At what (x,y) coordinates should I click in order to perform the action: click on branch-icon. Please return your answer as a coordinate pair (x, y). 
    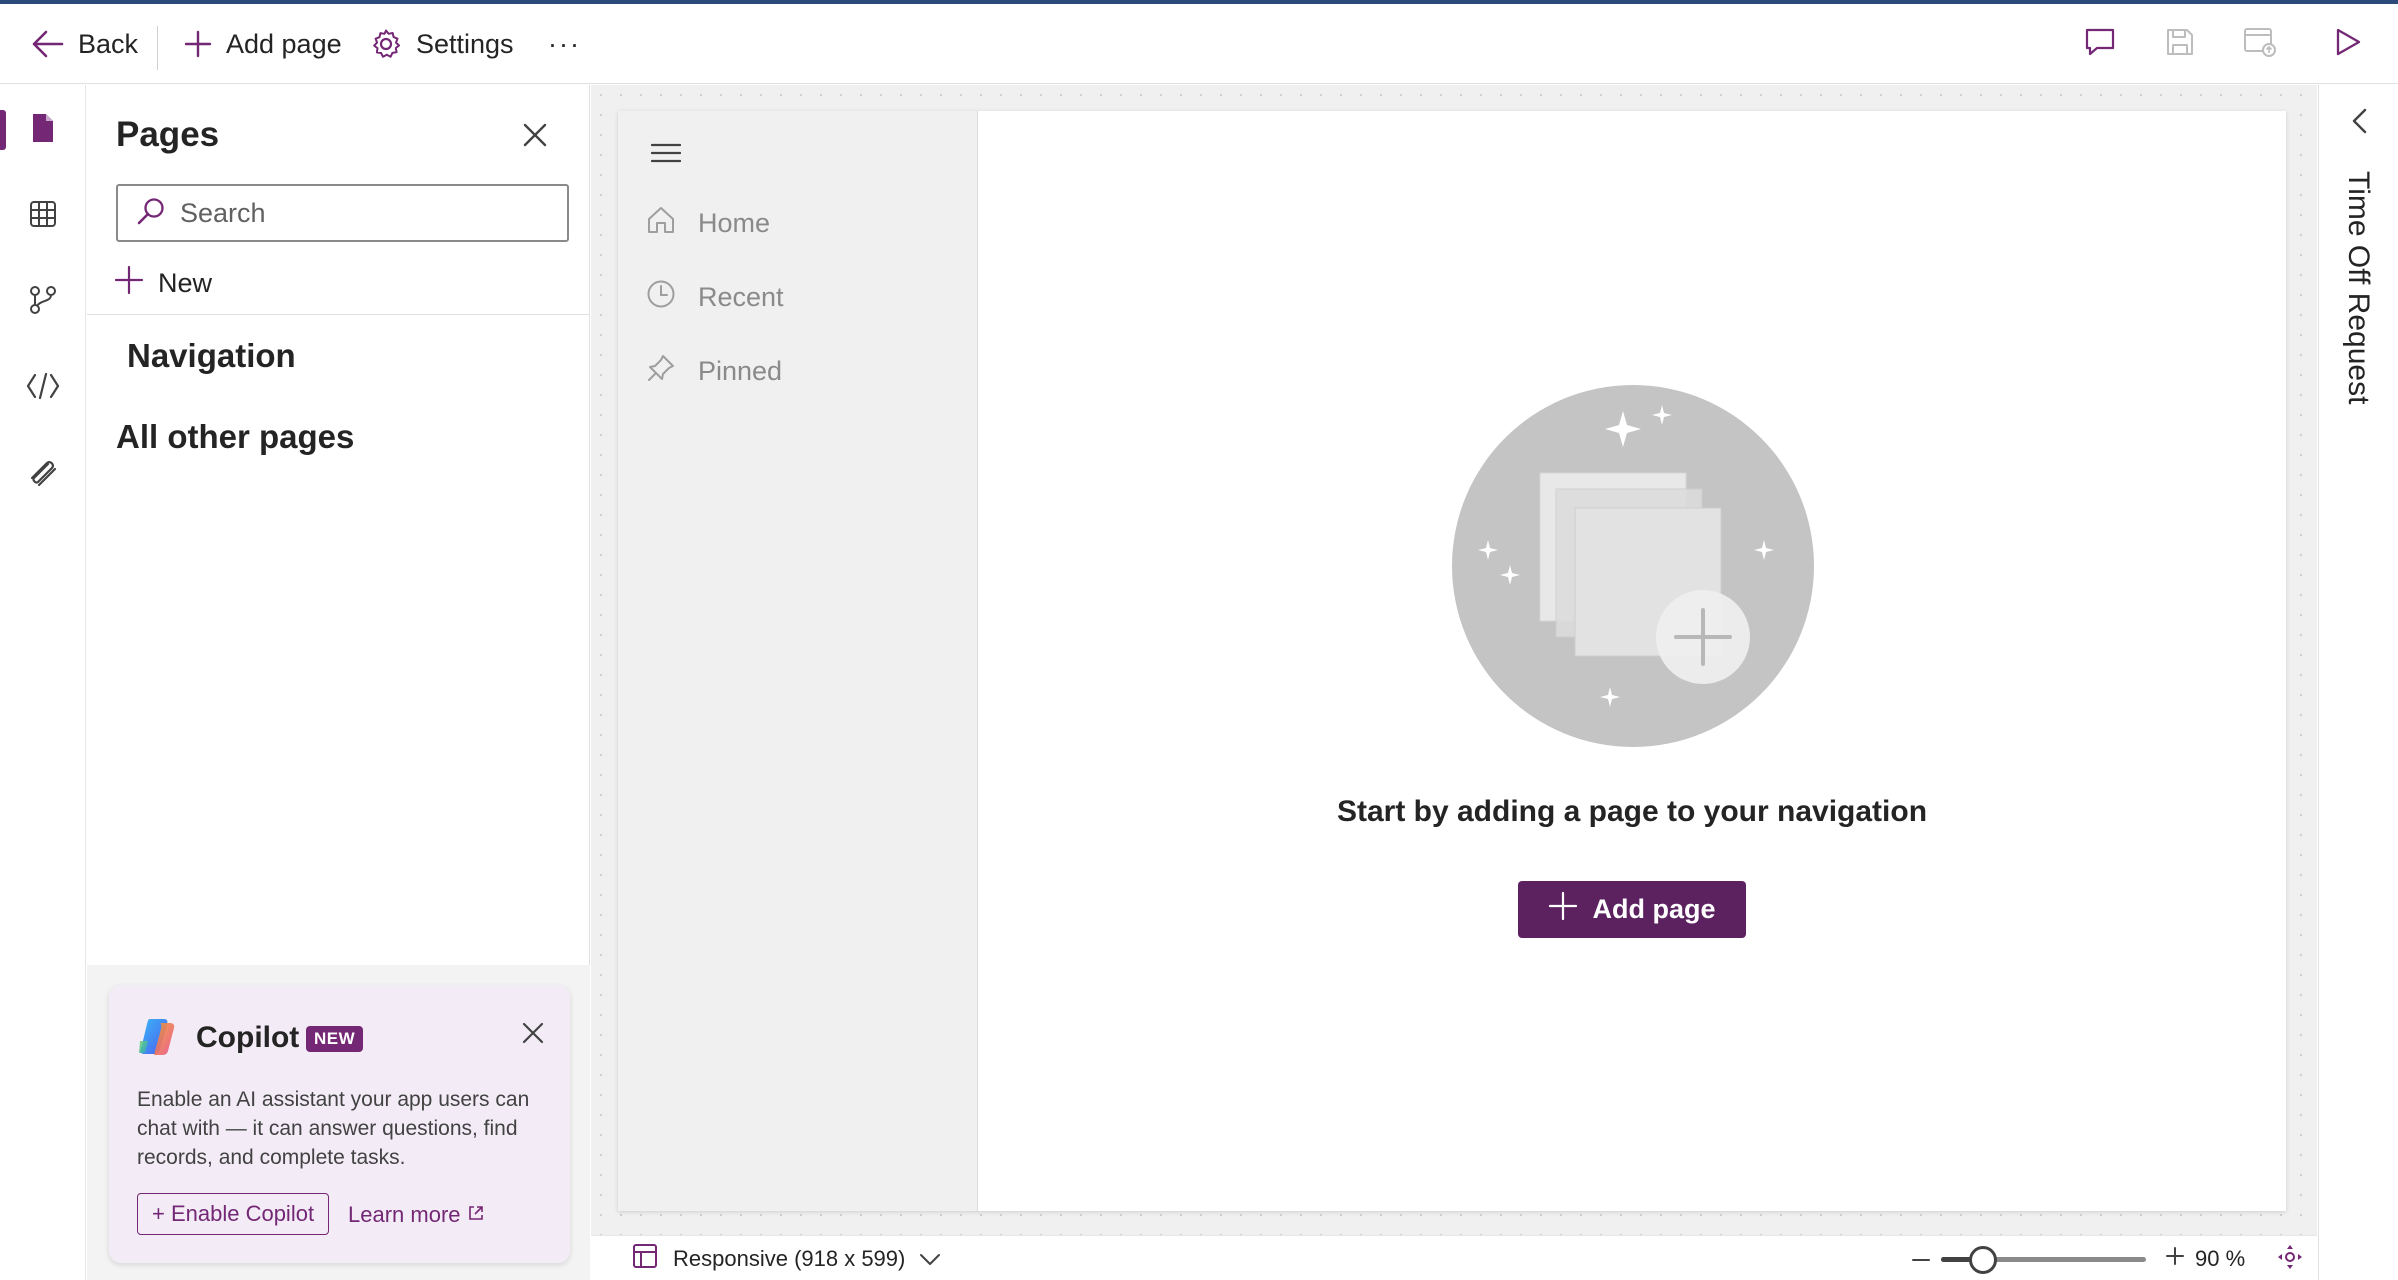
    Looking at the image, I should click on (43, 302).